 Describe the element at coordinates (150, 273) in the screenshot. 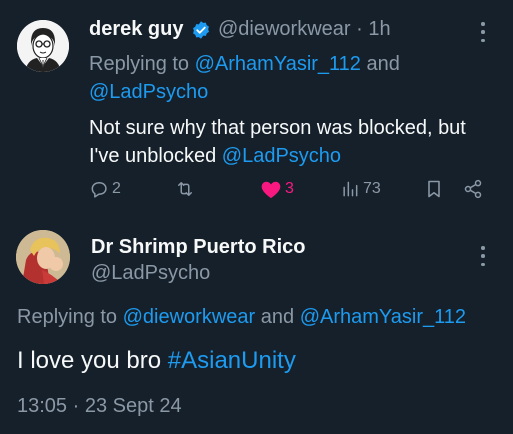

I see `author-handle: @LadPsycho` at that location.